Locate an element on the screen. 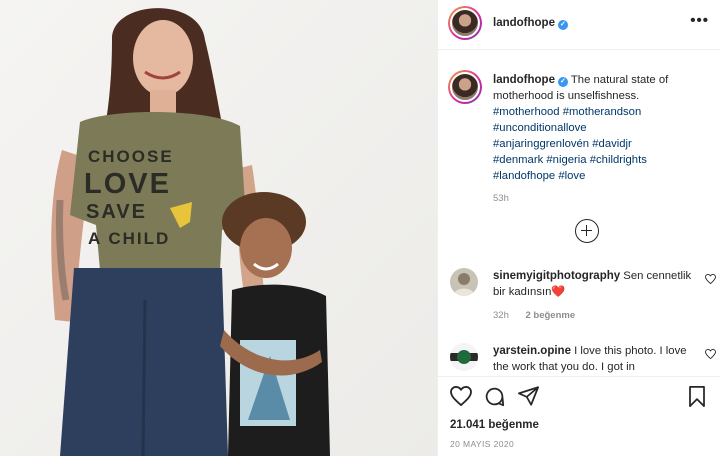 This screenshot has width=720, height=456. commenter-username: sinemyigitphotography is located at coordinates (556, 276).